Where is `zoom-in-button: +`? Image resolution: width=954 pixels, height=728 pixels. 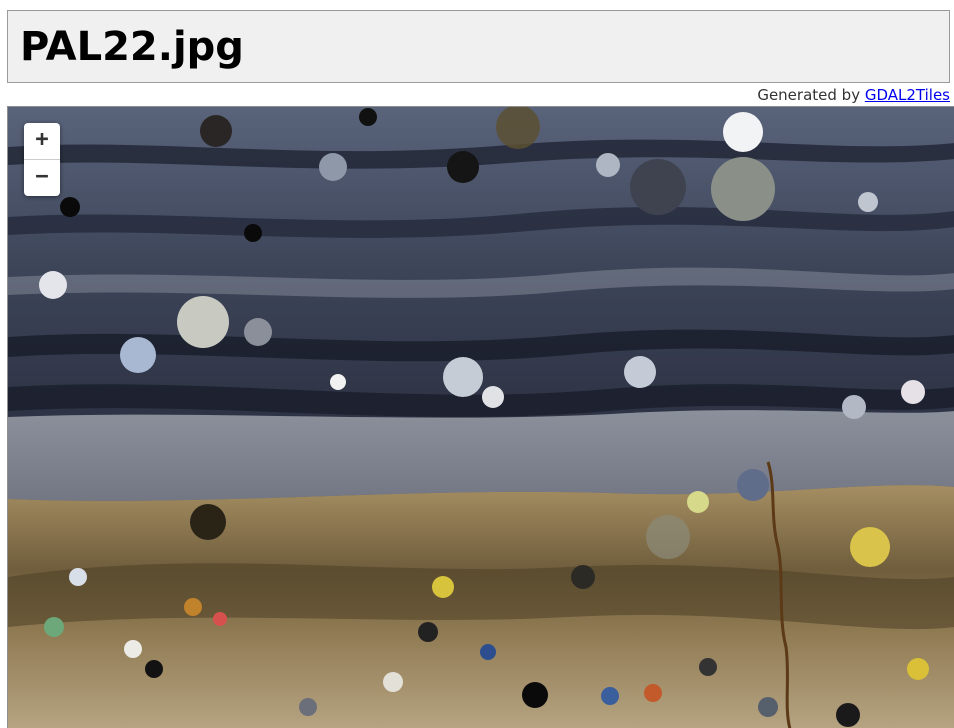 zoom-in-button: + is located at coordinates (42, 141).